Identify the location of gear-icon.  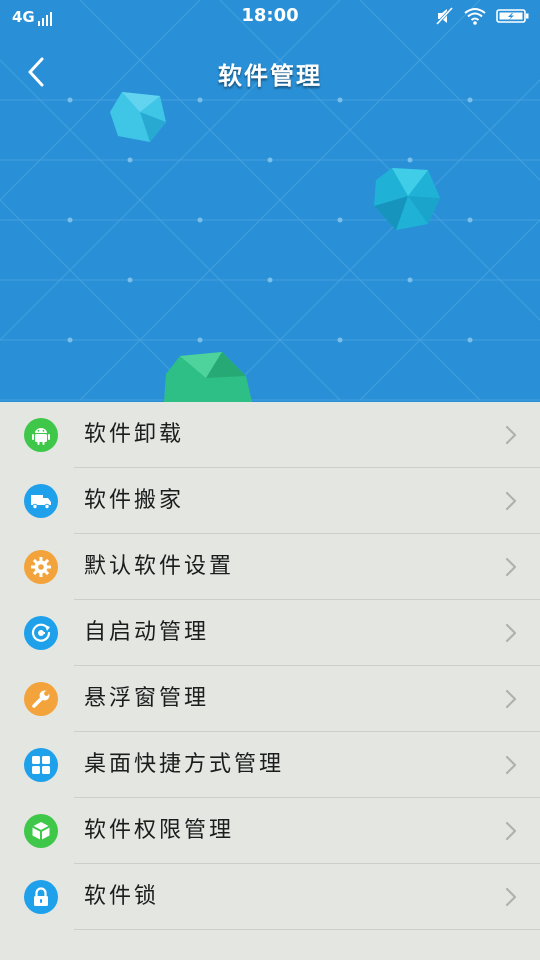
(41, 567).